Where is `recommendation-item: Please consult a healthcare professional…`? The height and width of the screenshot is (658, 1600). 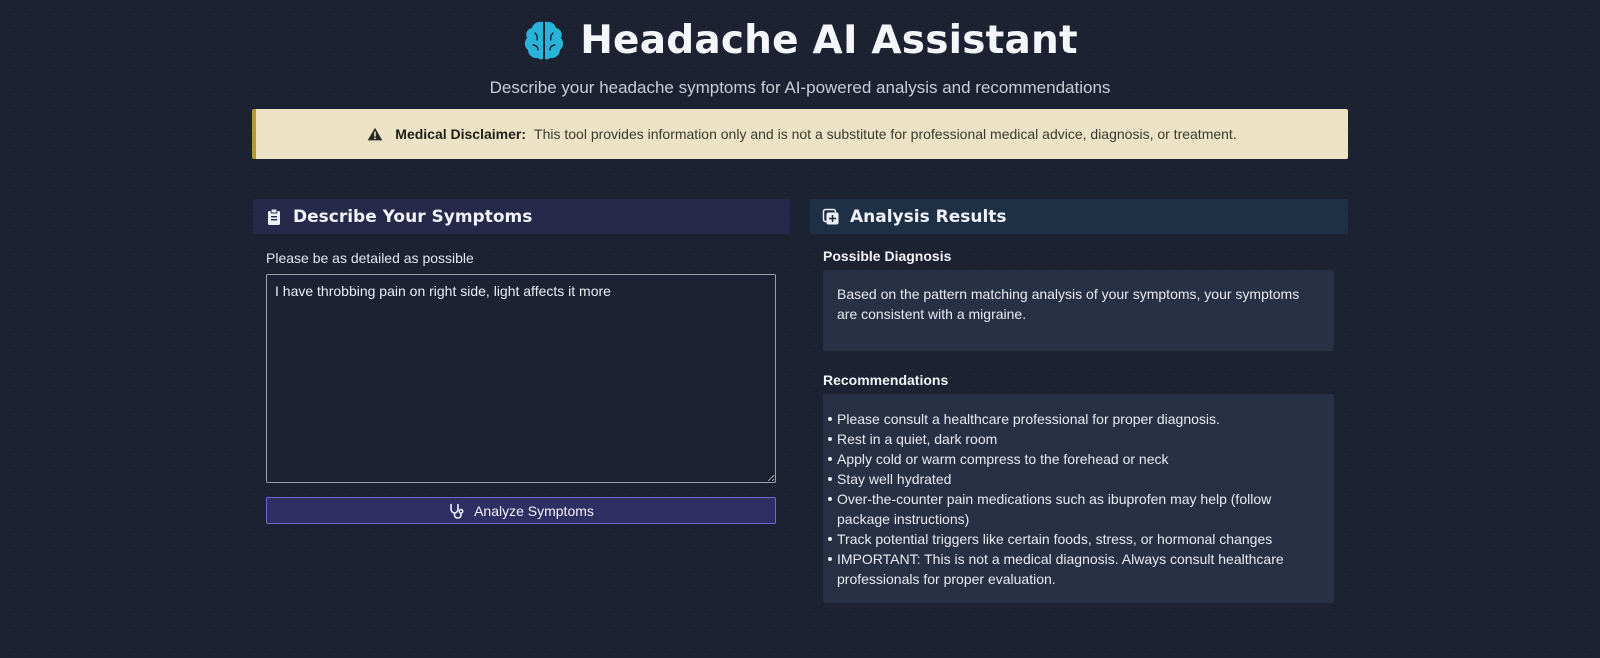
recommendation-item: Please consult a healthcare professional… is located at coordinates (1074, 419).